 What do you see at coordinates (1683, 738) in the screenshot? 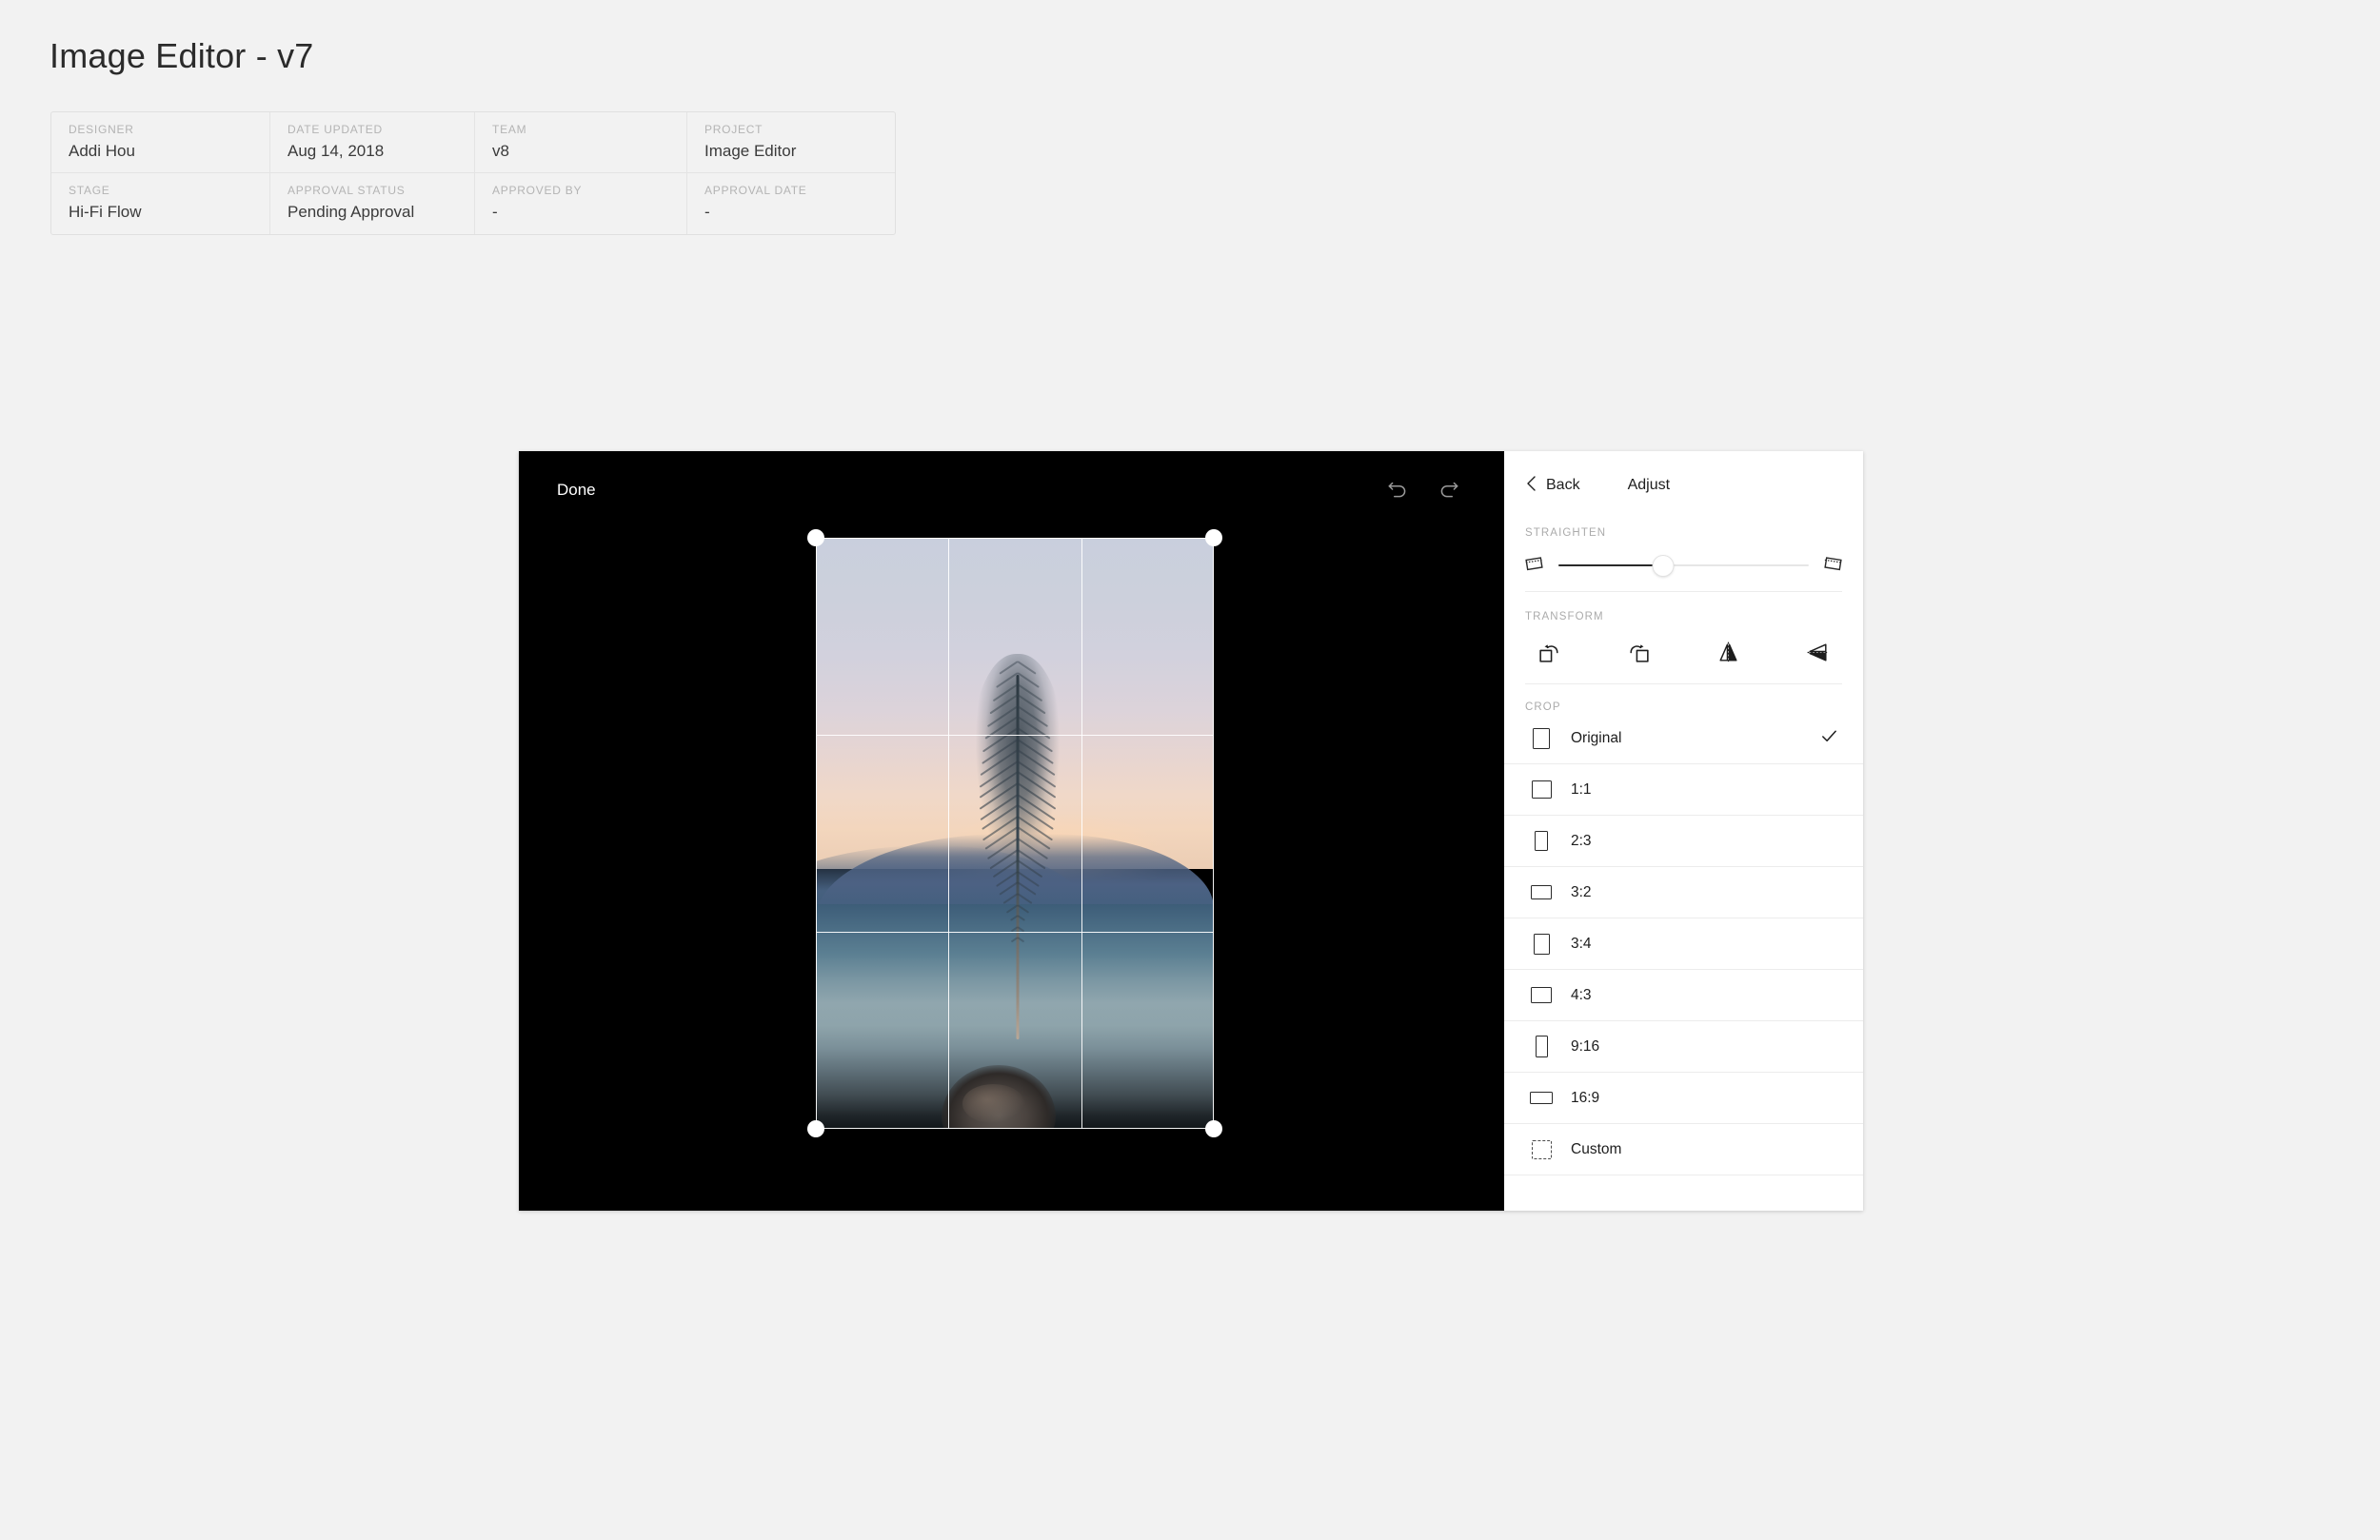
I see `crop-option-original: Original` at bounding box center [1683, 738].